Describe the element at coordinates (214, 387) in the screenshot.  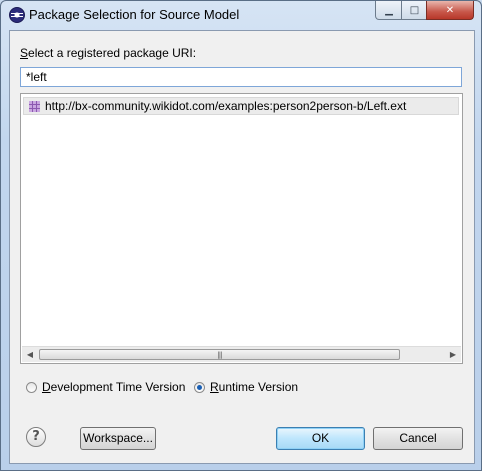
I see `runtime-accel: R` at that location.